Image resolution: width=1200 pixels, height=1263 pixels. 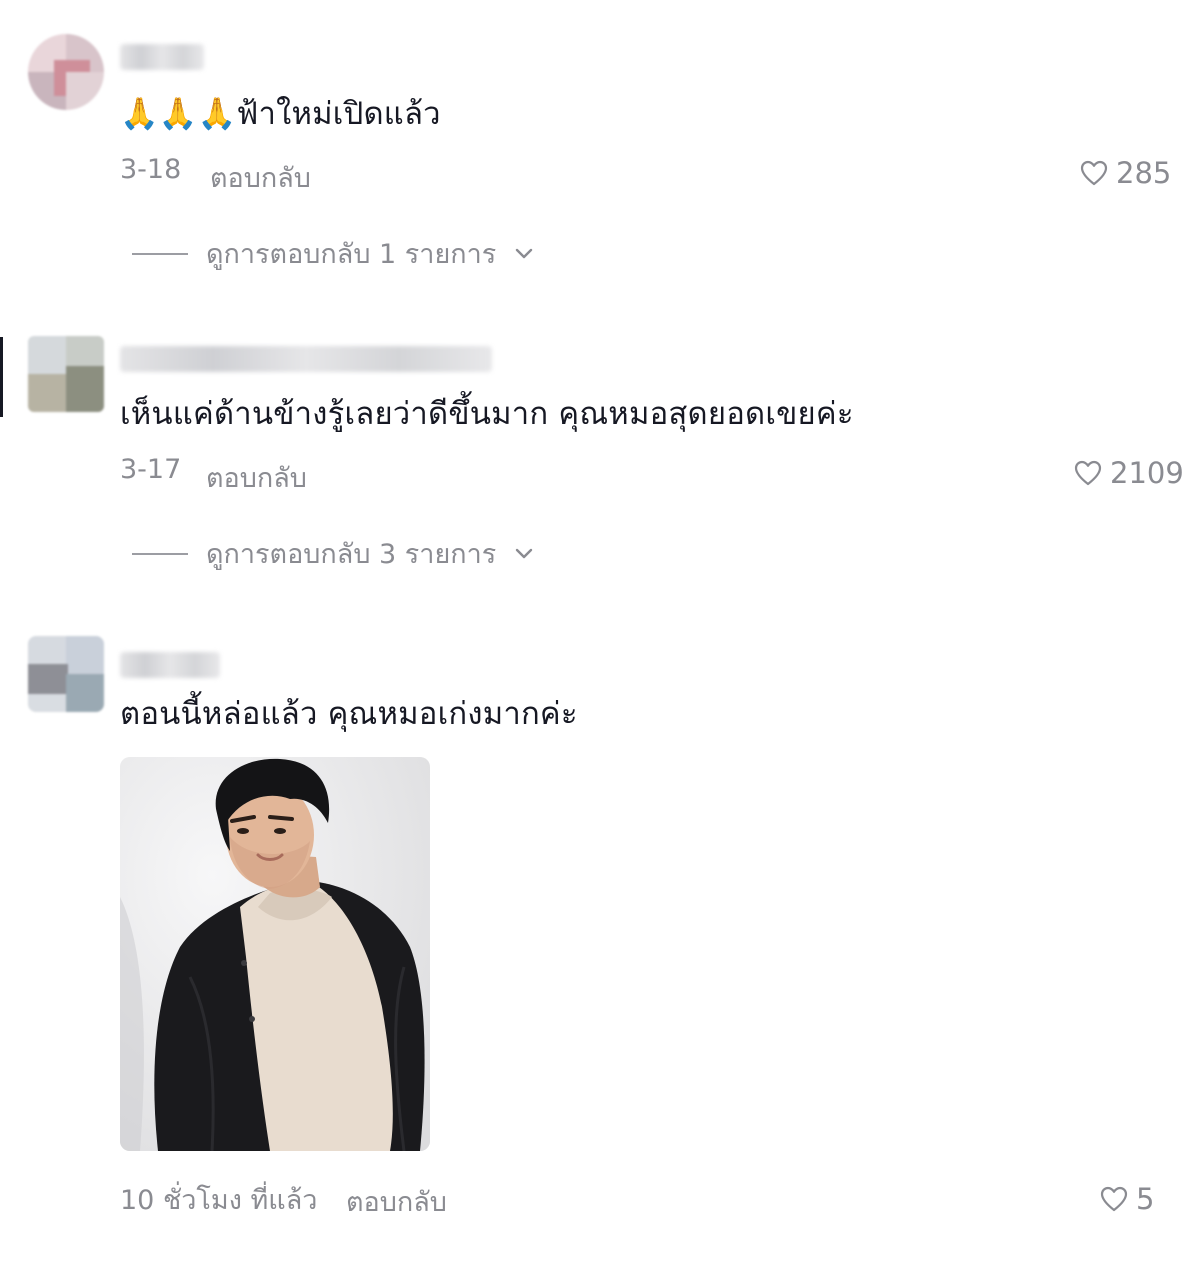 What do you see at coordinates (219, 1200) in the screenshot?
I see `comment-date: 10 ชั่วโมง ที่แล้ว` at bounding box center [219, 1200].